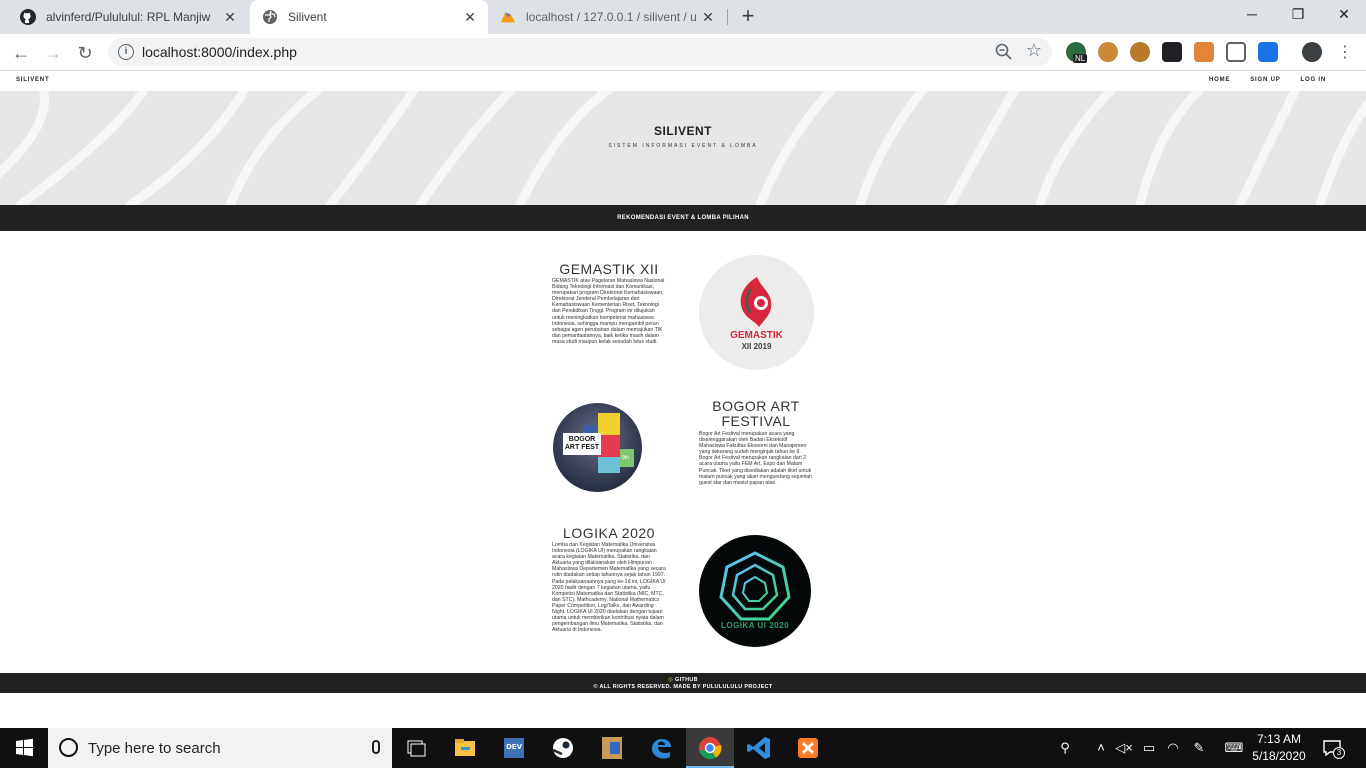 The image size is (1366, 773). I want to click on chrome-icon, so click(710, 748).